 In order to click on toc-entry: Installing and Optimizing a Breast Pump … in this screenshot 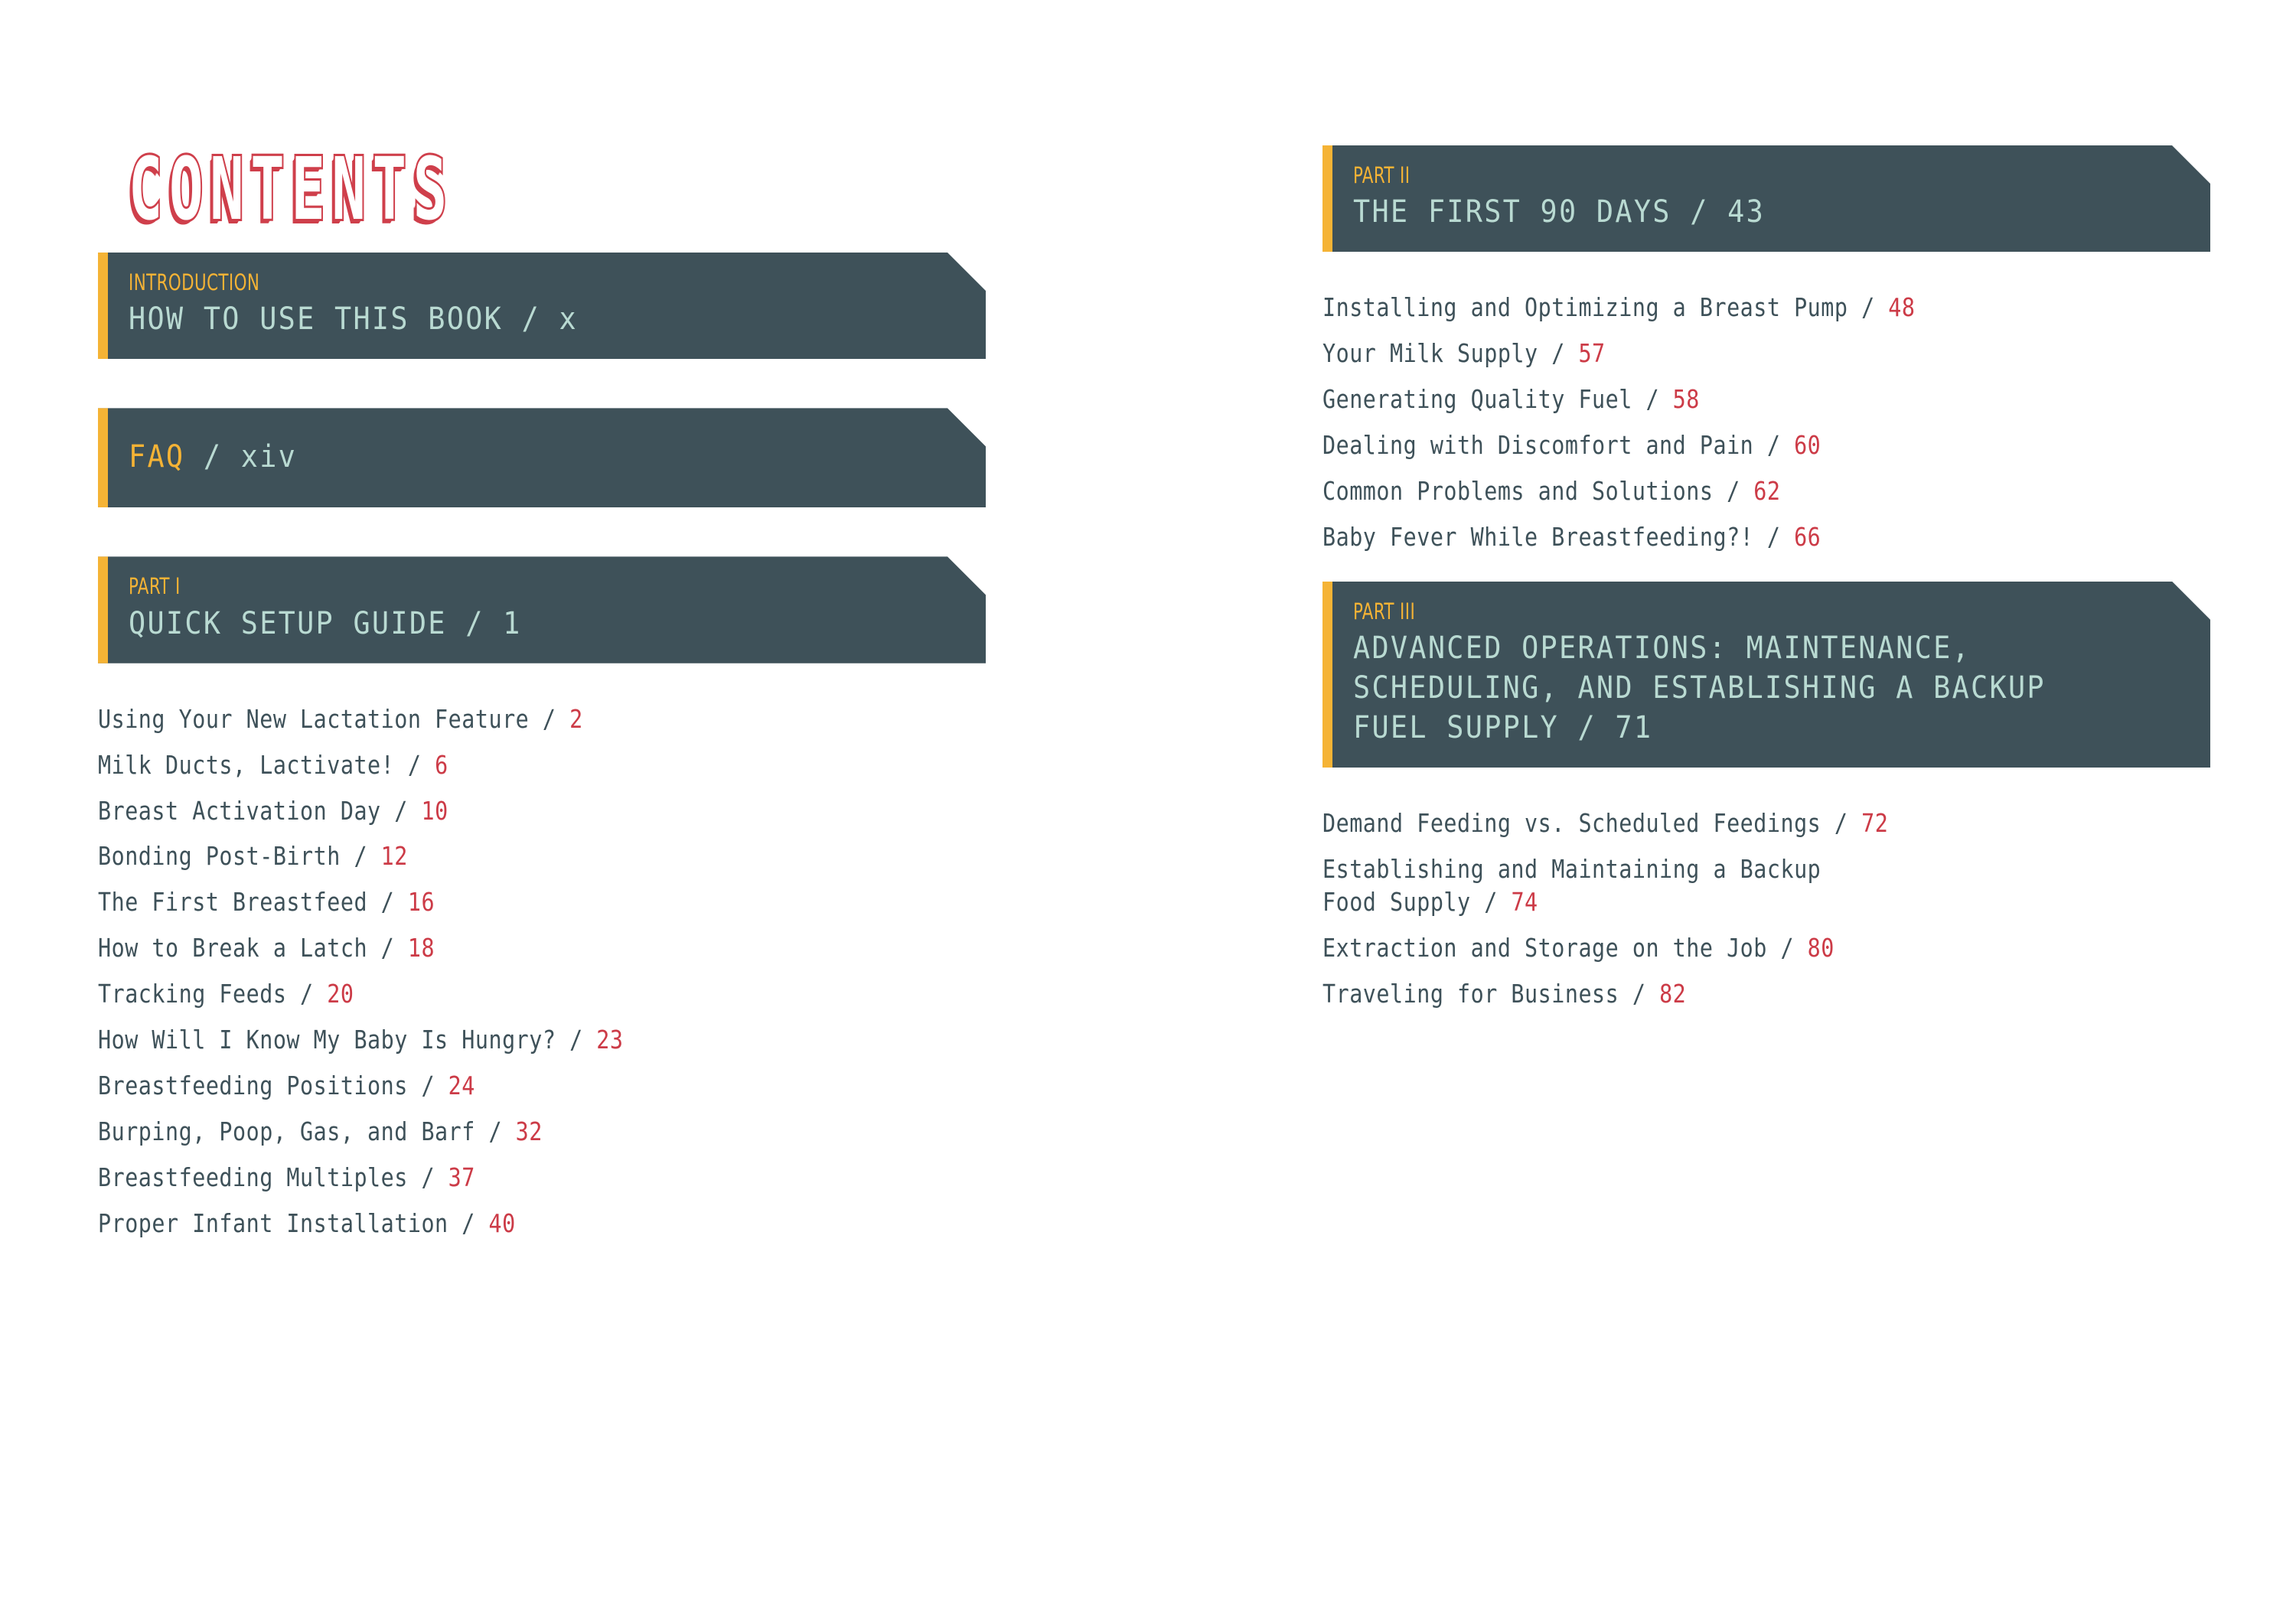, I will do `click(1767, 308)`.